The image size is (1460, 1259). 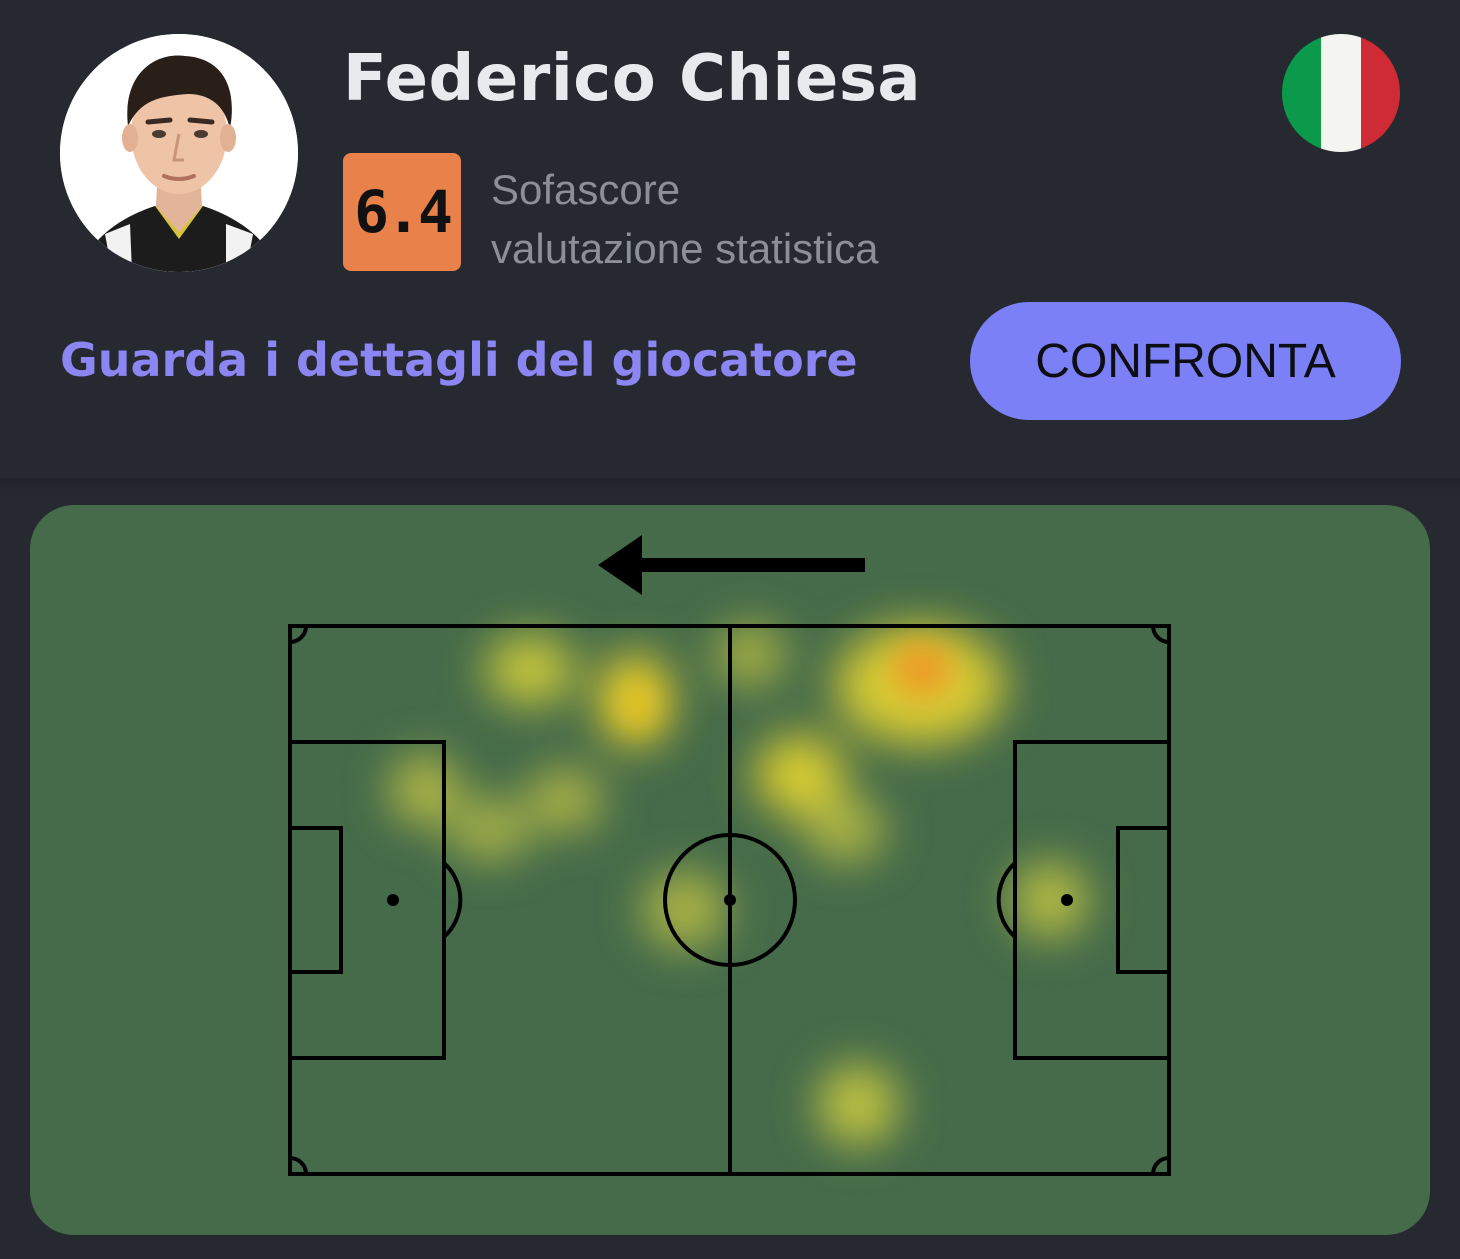 I want to click on player-details-link: Guarda i dettagli del giocatore, so click(x=459, y=360).